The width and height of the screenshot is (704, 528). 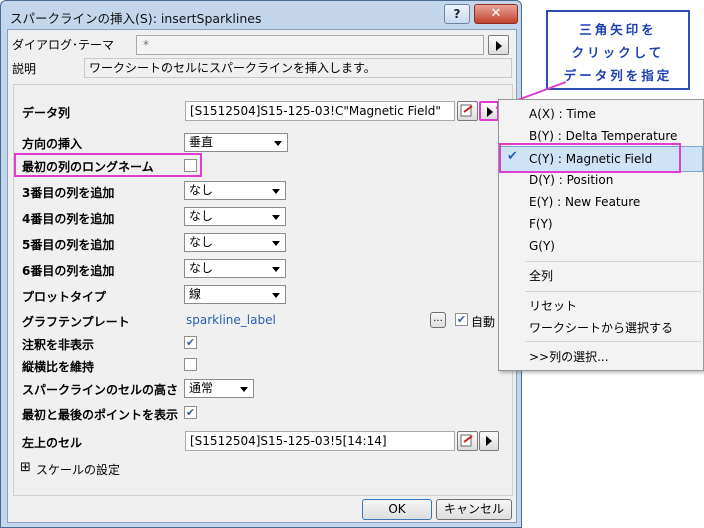 What do you see at coordinates (195, 294) in the screenshot?
I see `plottype-select-value: 線` at bounding box center [195, 294].